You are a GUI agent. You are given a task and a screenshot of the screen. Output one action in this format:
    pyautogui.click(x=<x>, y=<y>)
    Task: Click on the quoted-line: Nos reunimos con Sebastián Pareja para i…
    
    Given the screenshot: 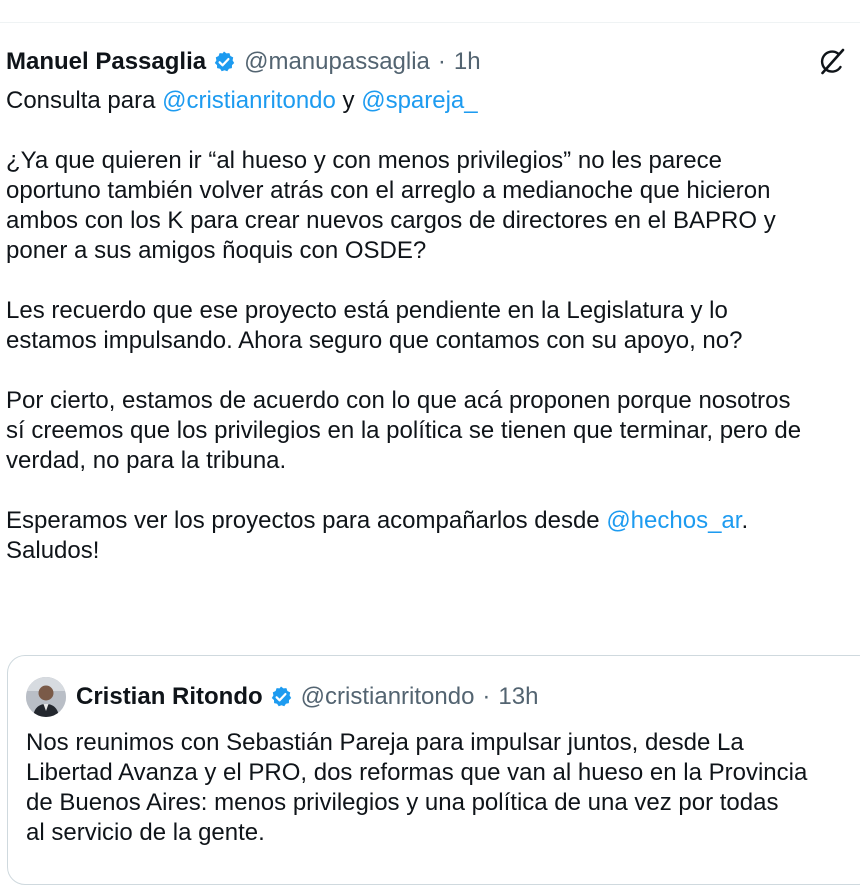 What is the action you would take?
    pyautogui.click(x=385, y=742)
    